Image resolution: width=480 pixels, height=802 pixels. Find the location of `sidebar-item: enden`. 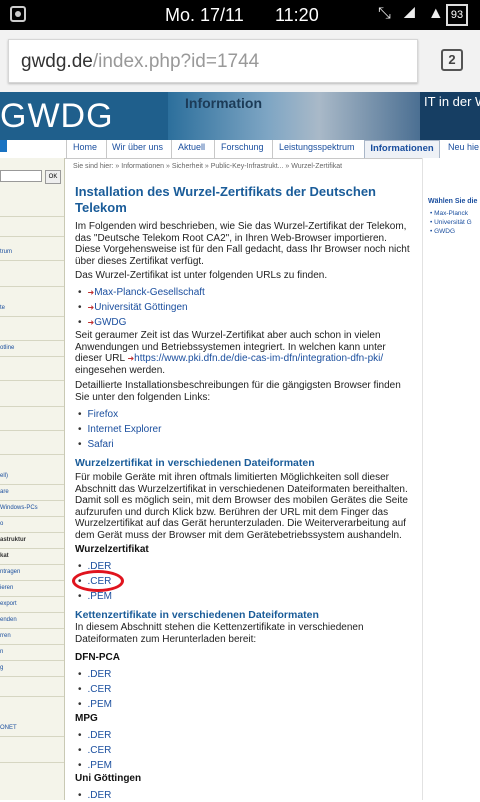

sidebar-item: enden is located at coordinates (32, 620).